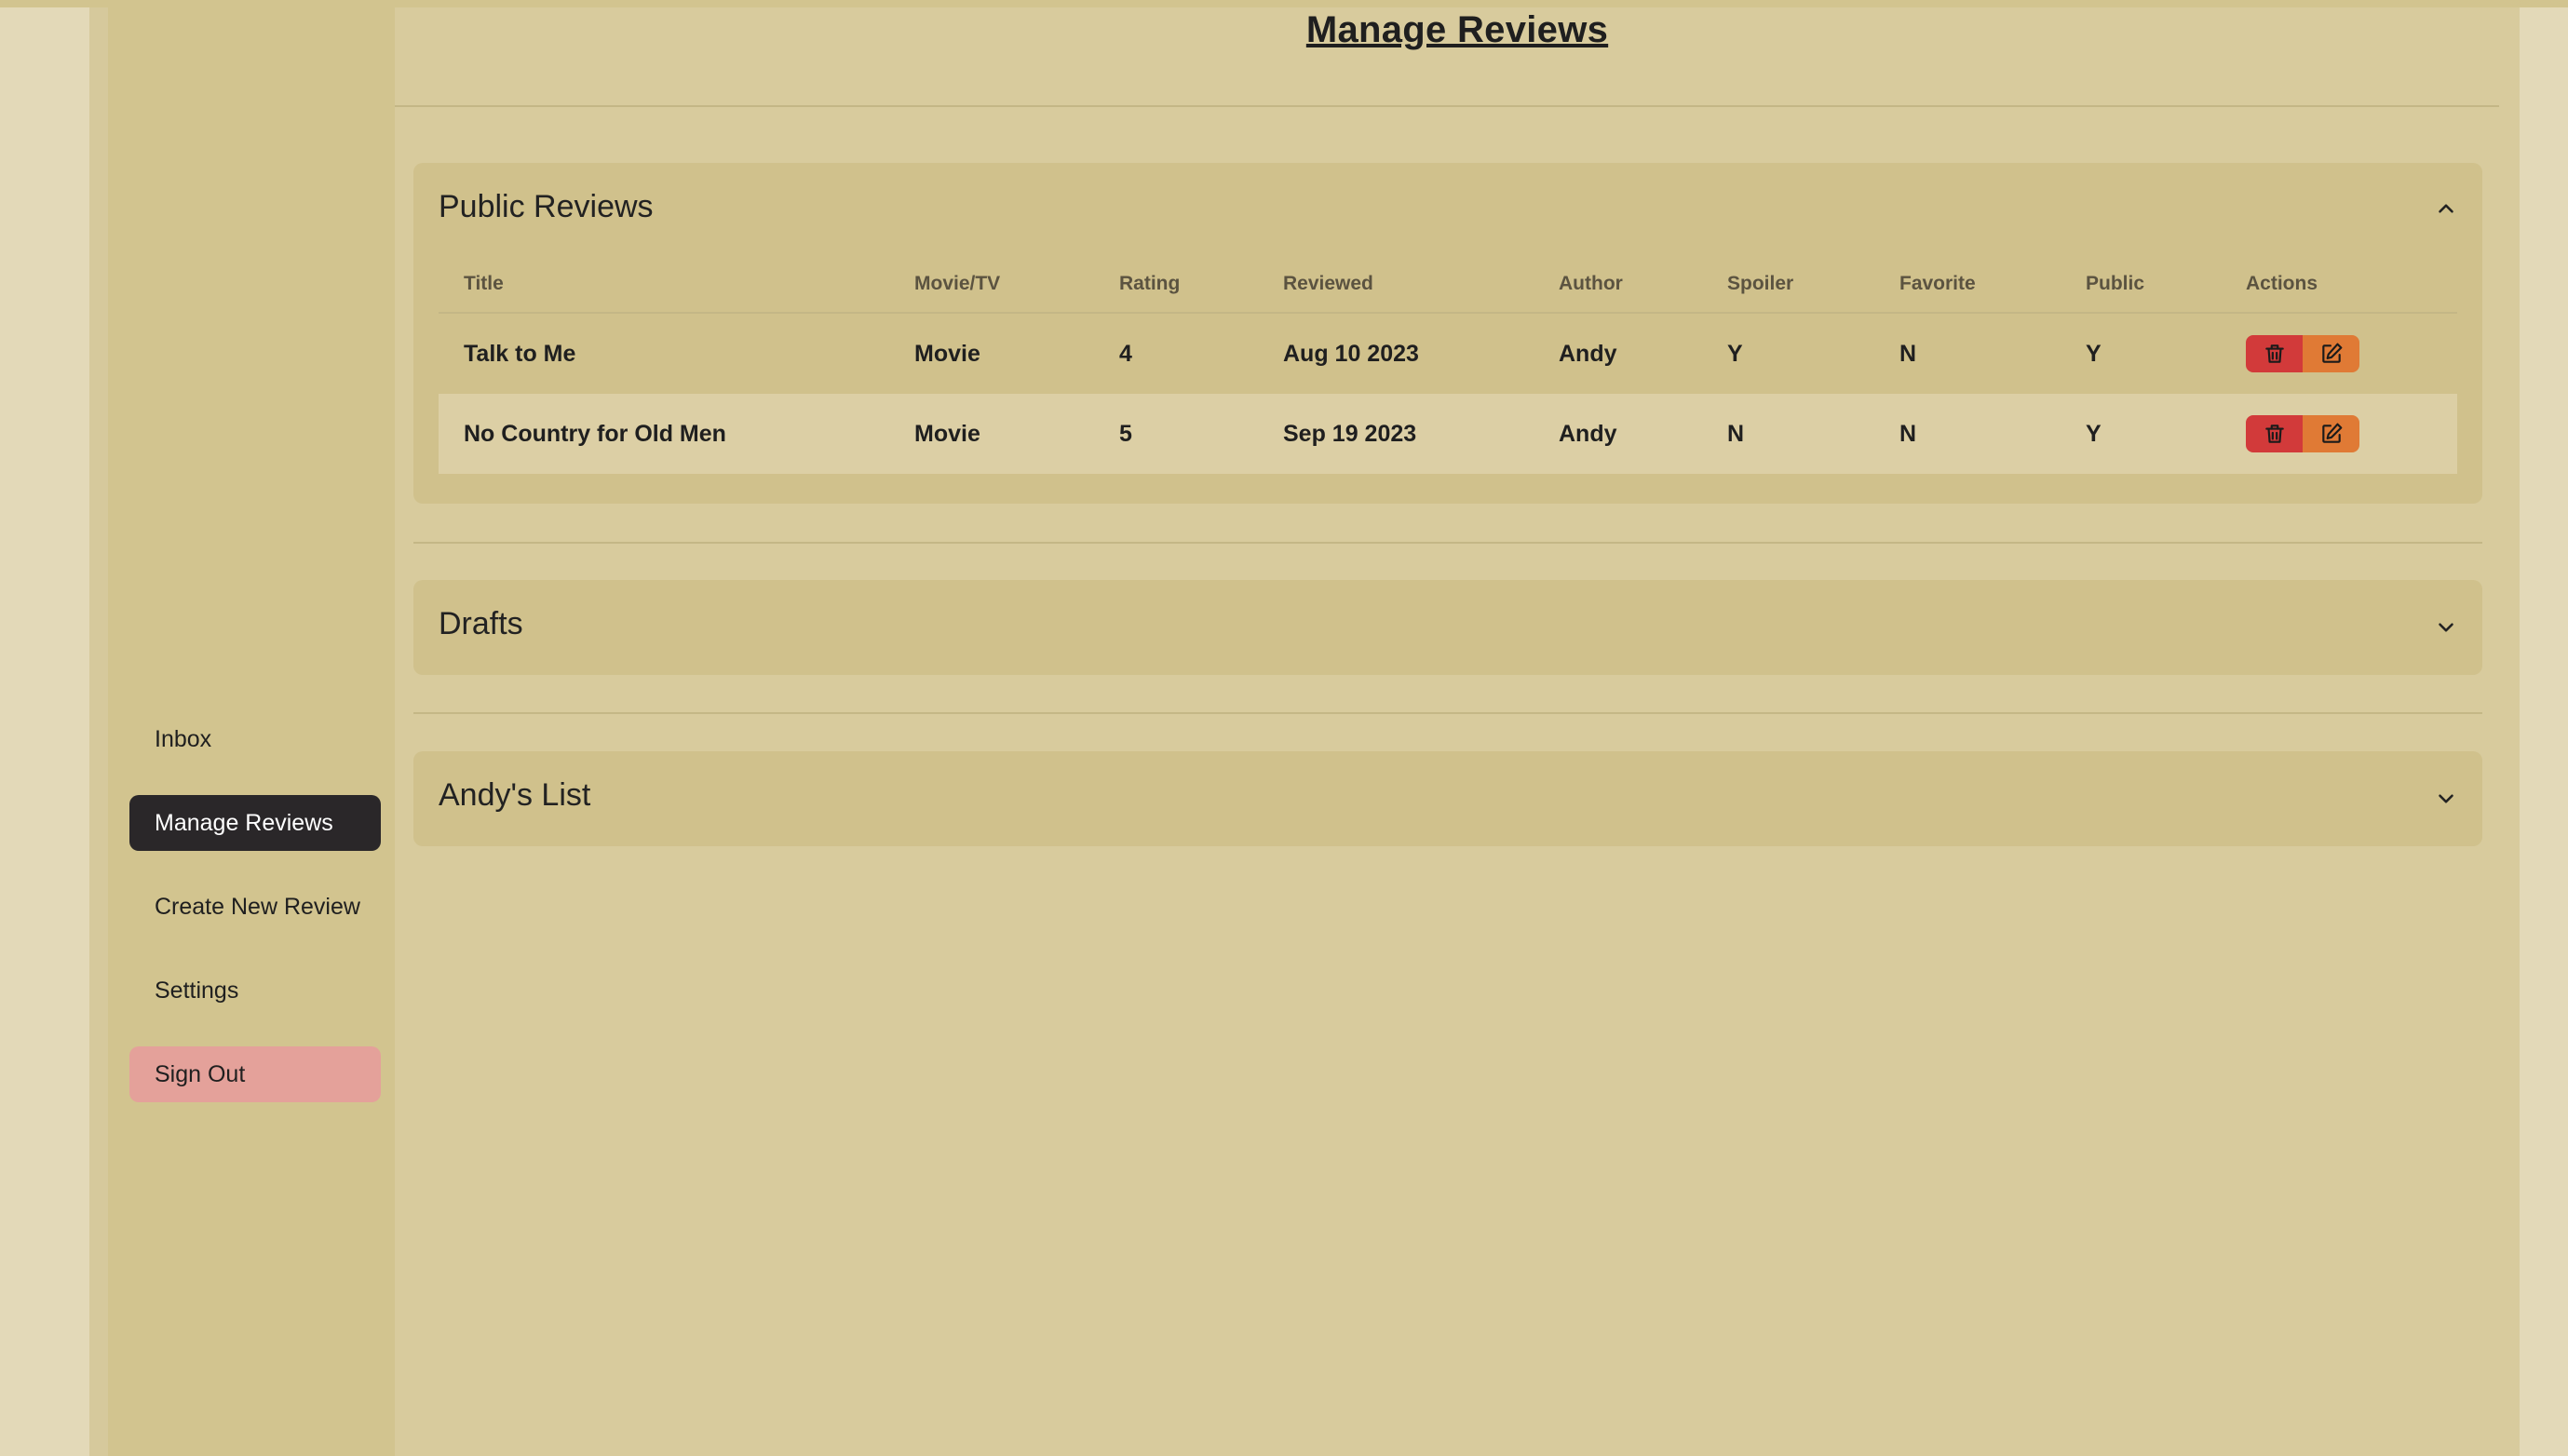  I want to click on left-margin, so click(44, 731).